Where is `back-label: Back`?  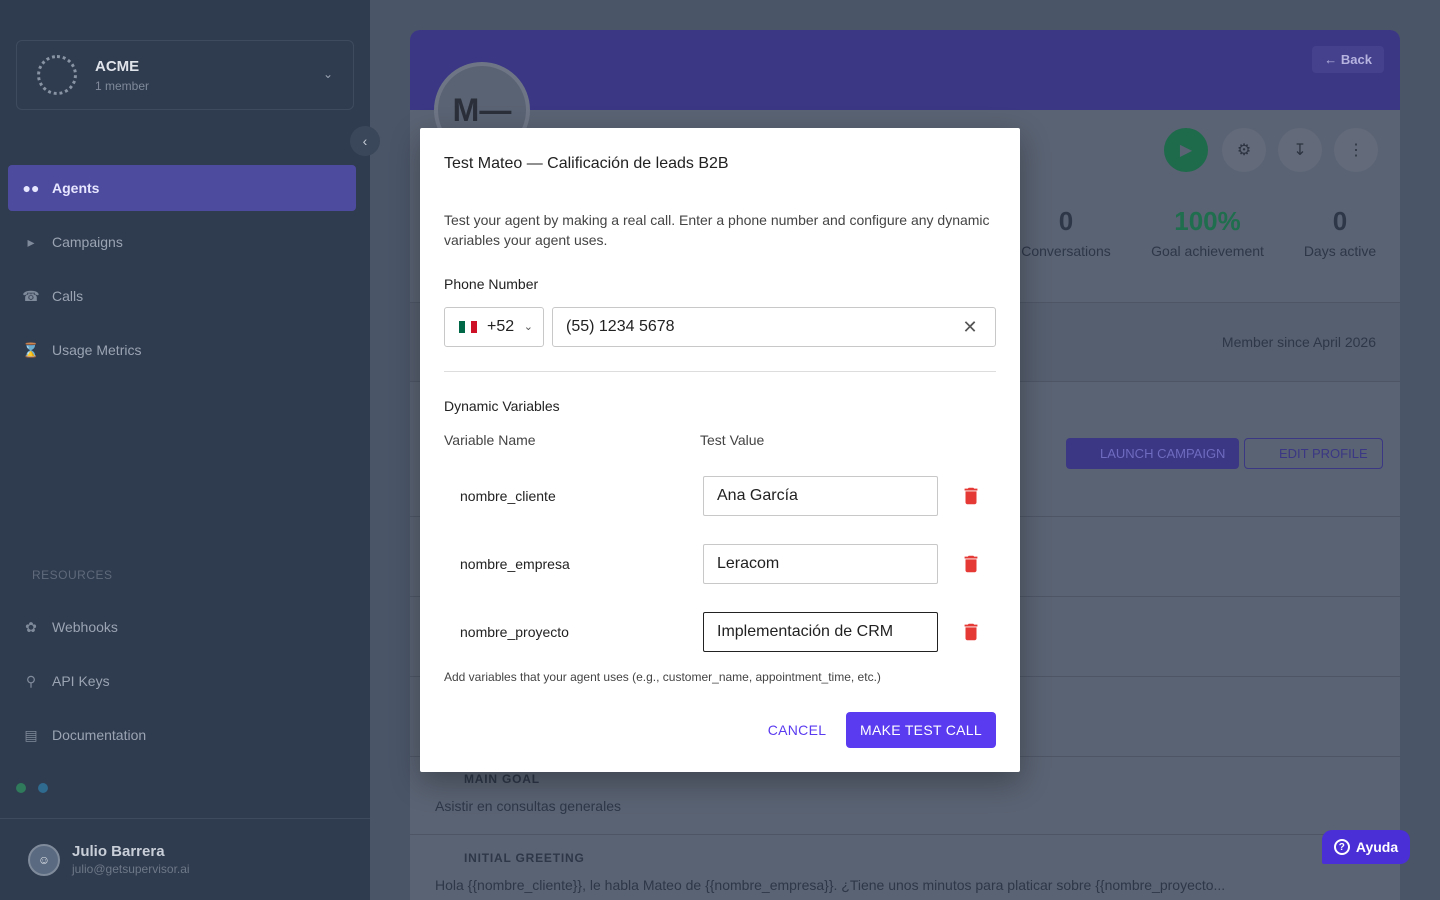
back-label: Back is located at coordinates (1356, 59).